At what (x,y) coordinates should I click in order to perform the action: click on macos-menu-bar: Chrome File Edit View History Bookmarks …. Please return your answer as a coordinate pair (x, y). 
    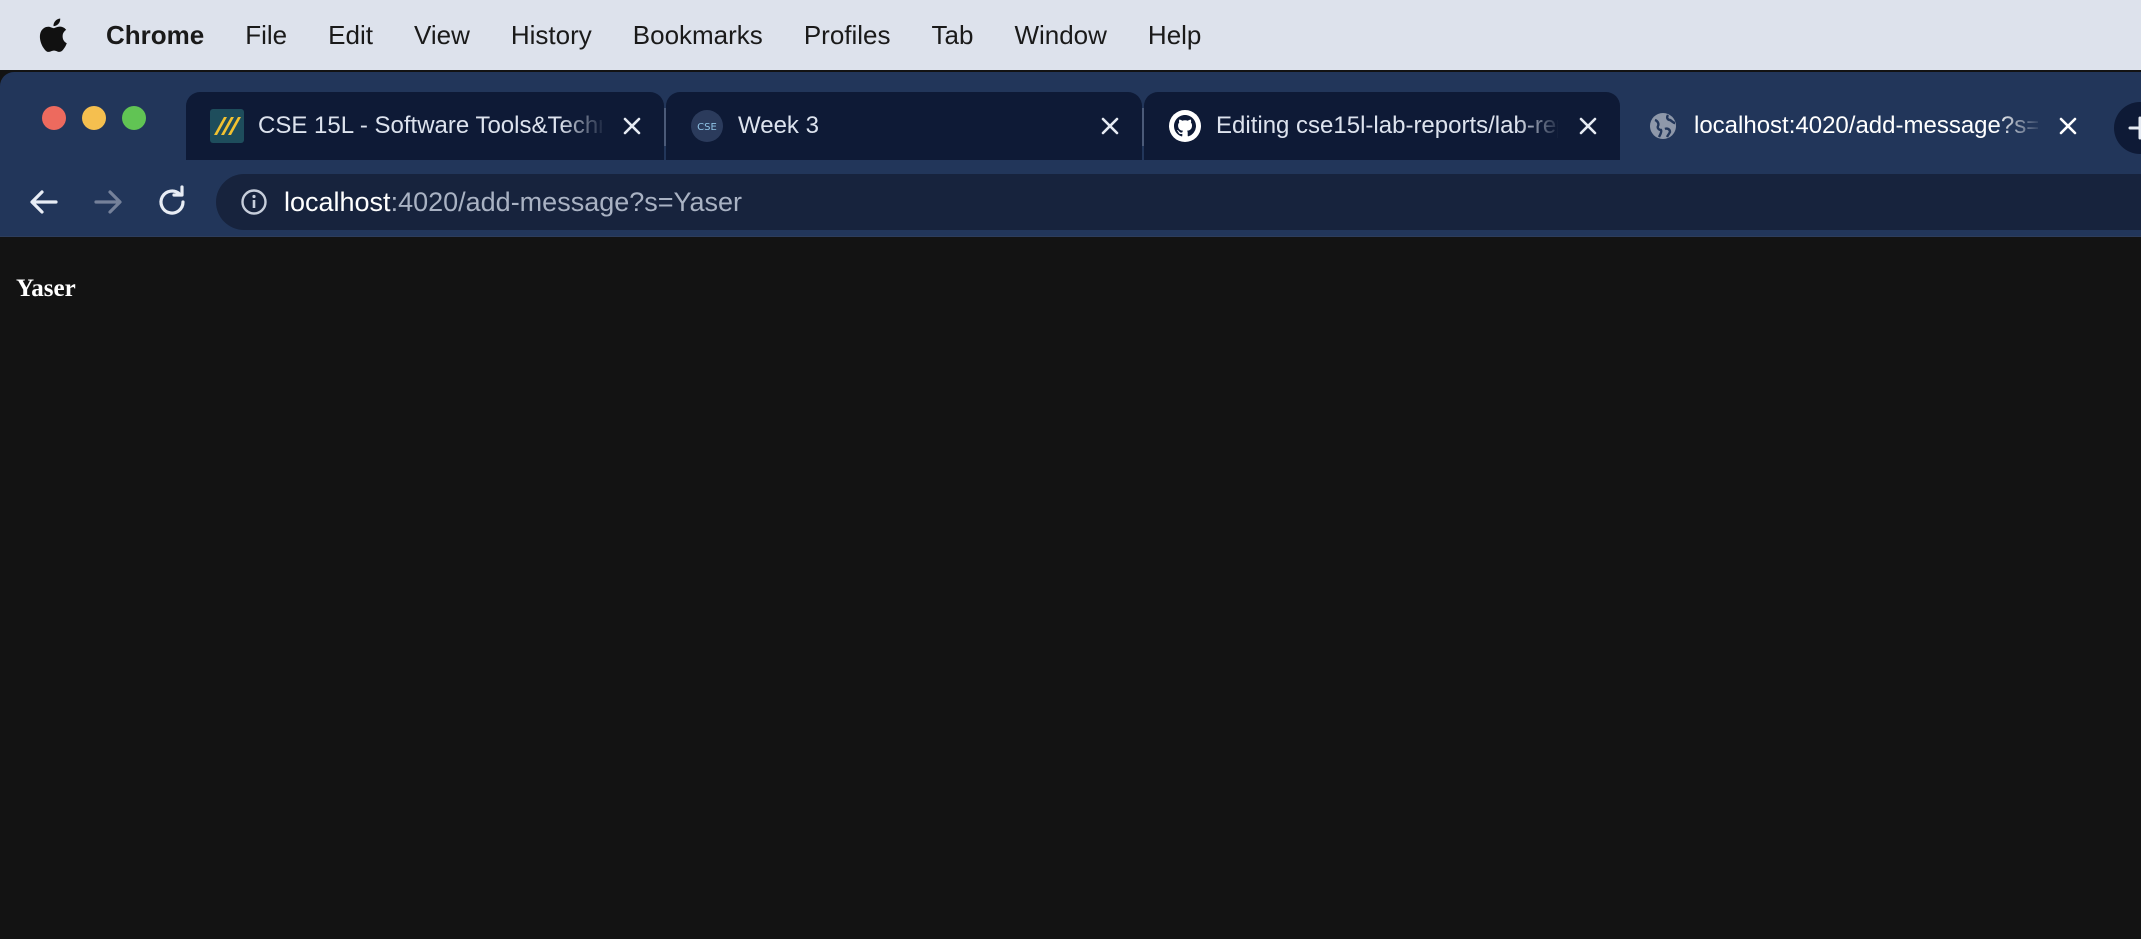
    Looking at the image, I should click on (1070, 35).